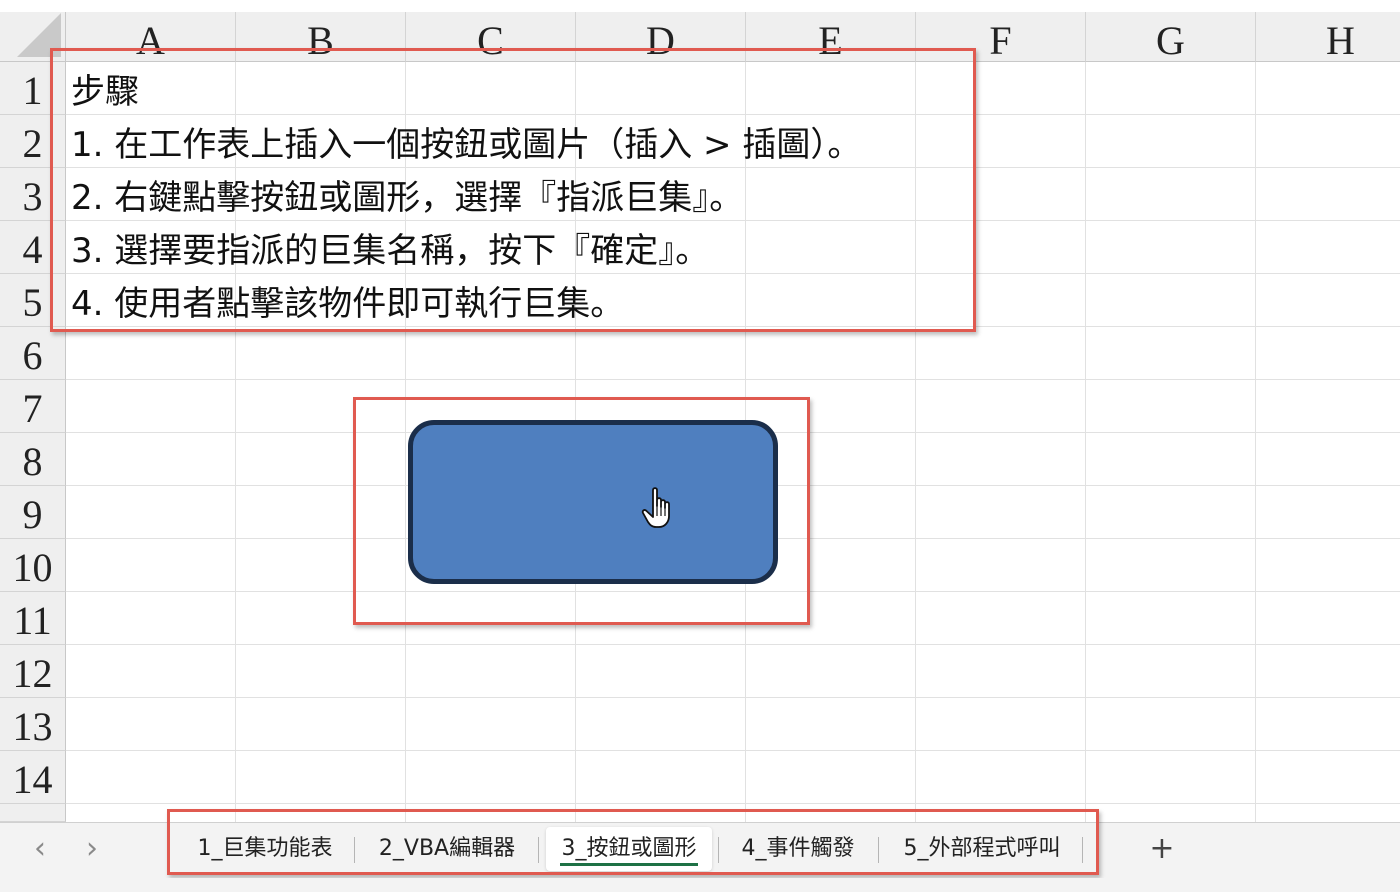  What do you see at coordinates (33, 353) in the screenshot?
I see `row-header-6: 6` at bounding box center [33, 353].